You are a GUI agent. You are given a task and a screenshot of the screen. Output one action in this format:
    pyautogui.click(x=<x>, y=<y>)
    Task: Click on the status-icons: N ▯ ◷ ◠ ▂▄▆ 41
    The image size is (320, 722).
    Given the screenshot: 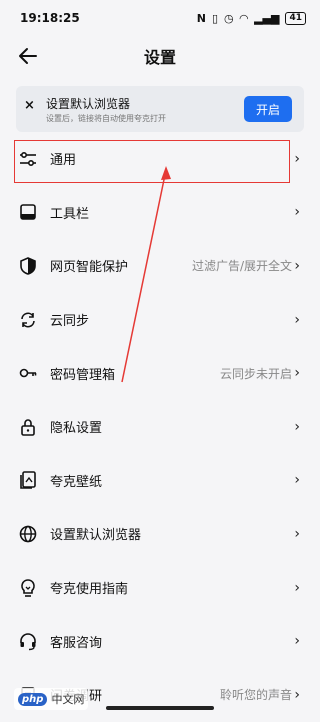 What is the action you would take?
    pyautogui.click(x=251, y=18)
    